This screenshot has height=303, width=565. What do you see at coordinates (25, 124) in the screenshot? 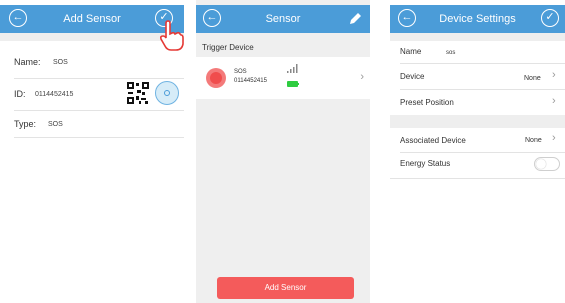
I see `type-label: Type:` at bounding box center [25, 124].